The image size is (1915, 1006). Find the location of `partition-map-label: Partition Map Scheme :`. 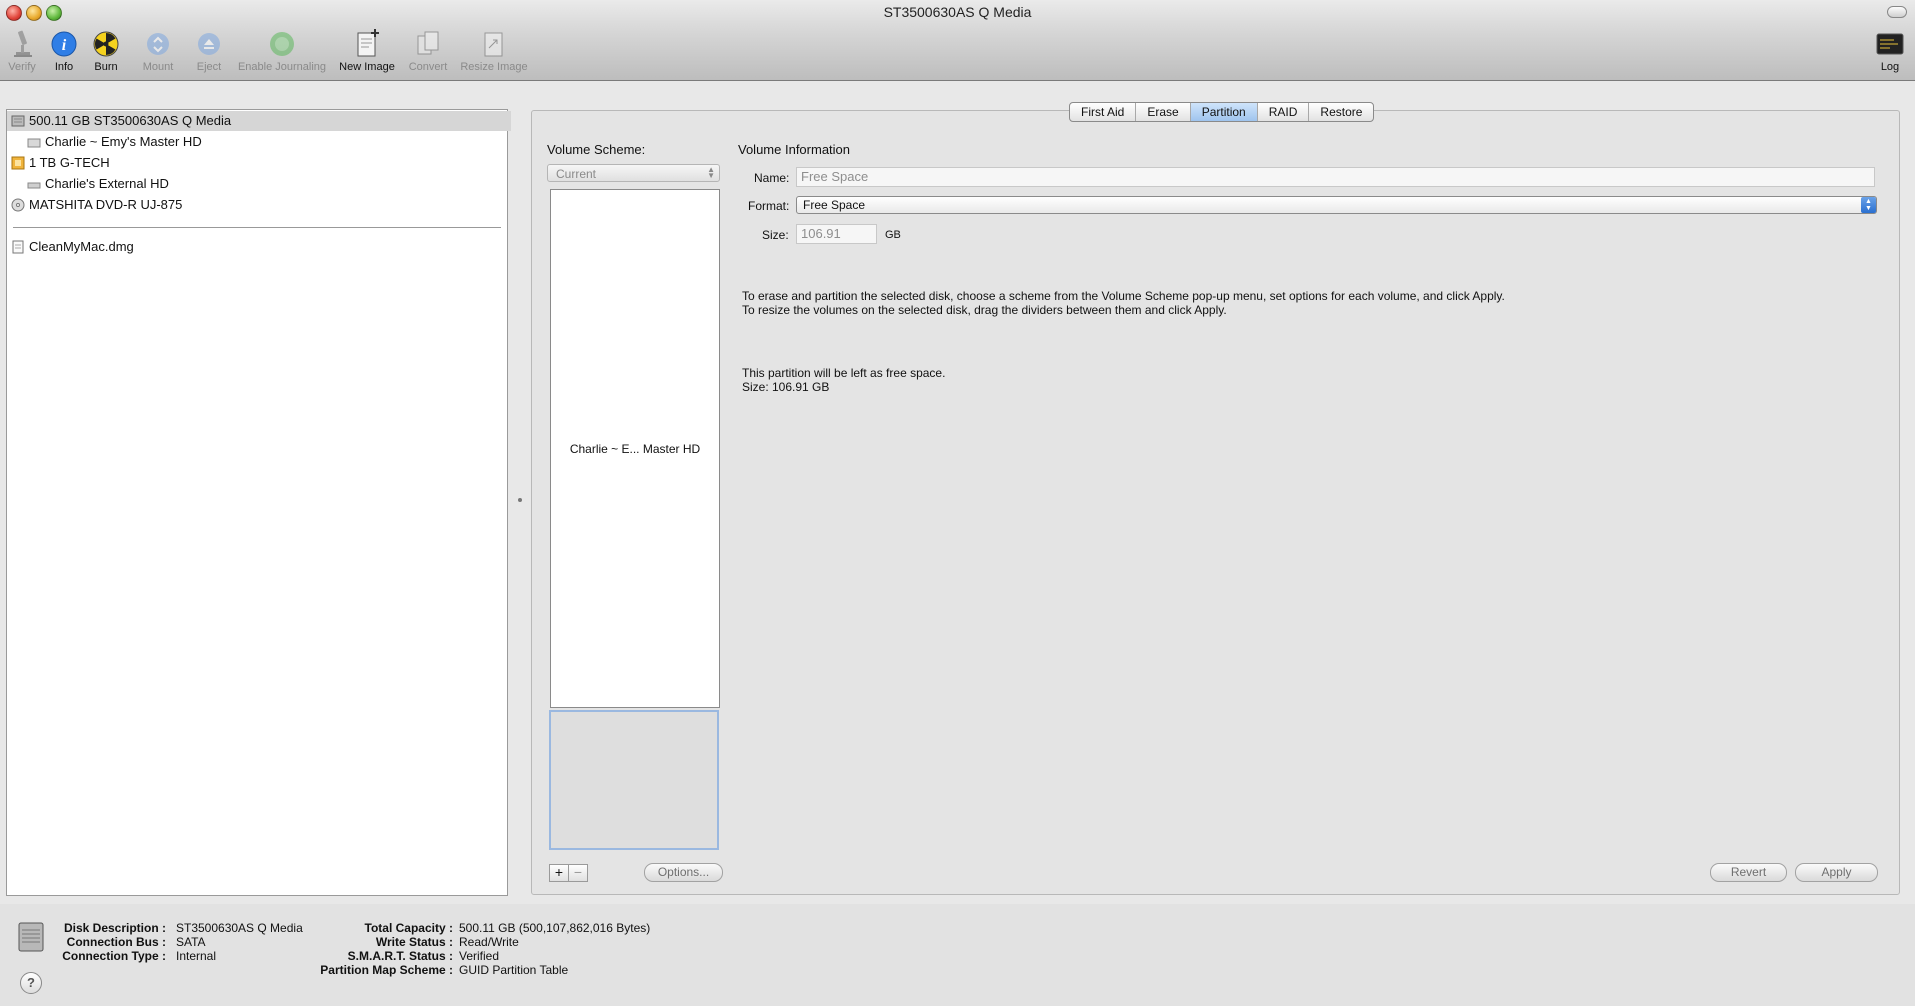

partition-map-label: Partition Map Scheme : is located at coordinates (386, 970).